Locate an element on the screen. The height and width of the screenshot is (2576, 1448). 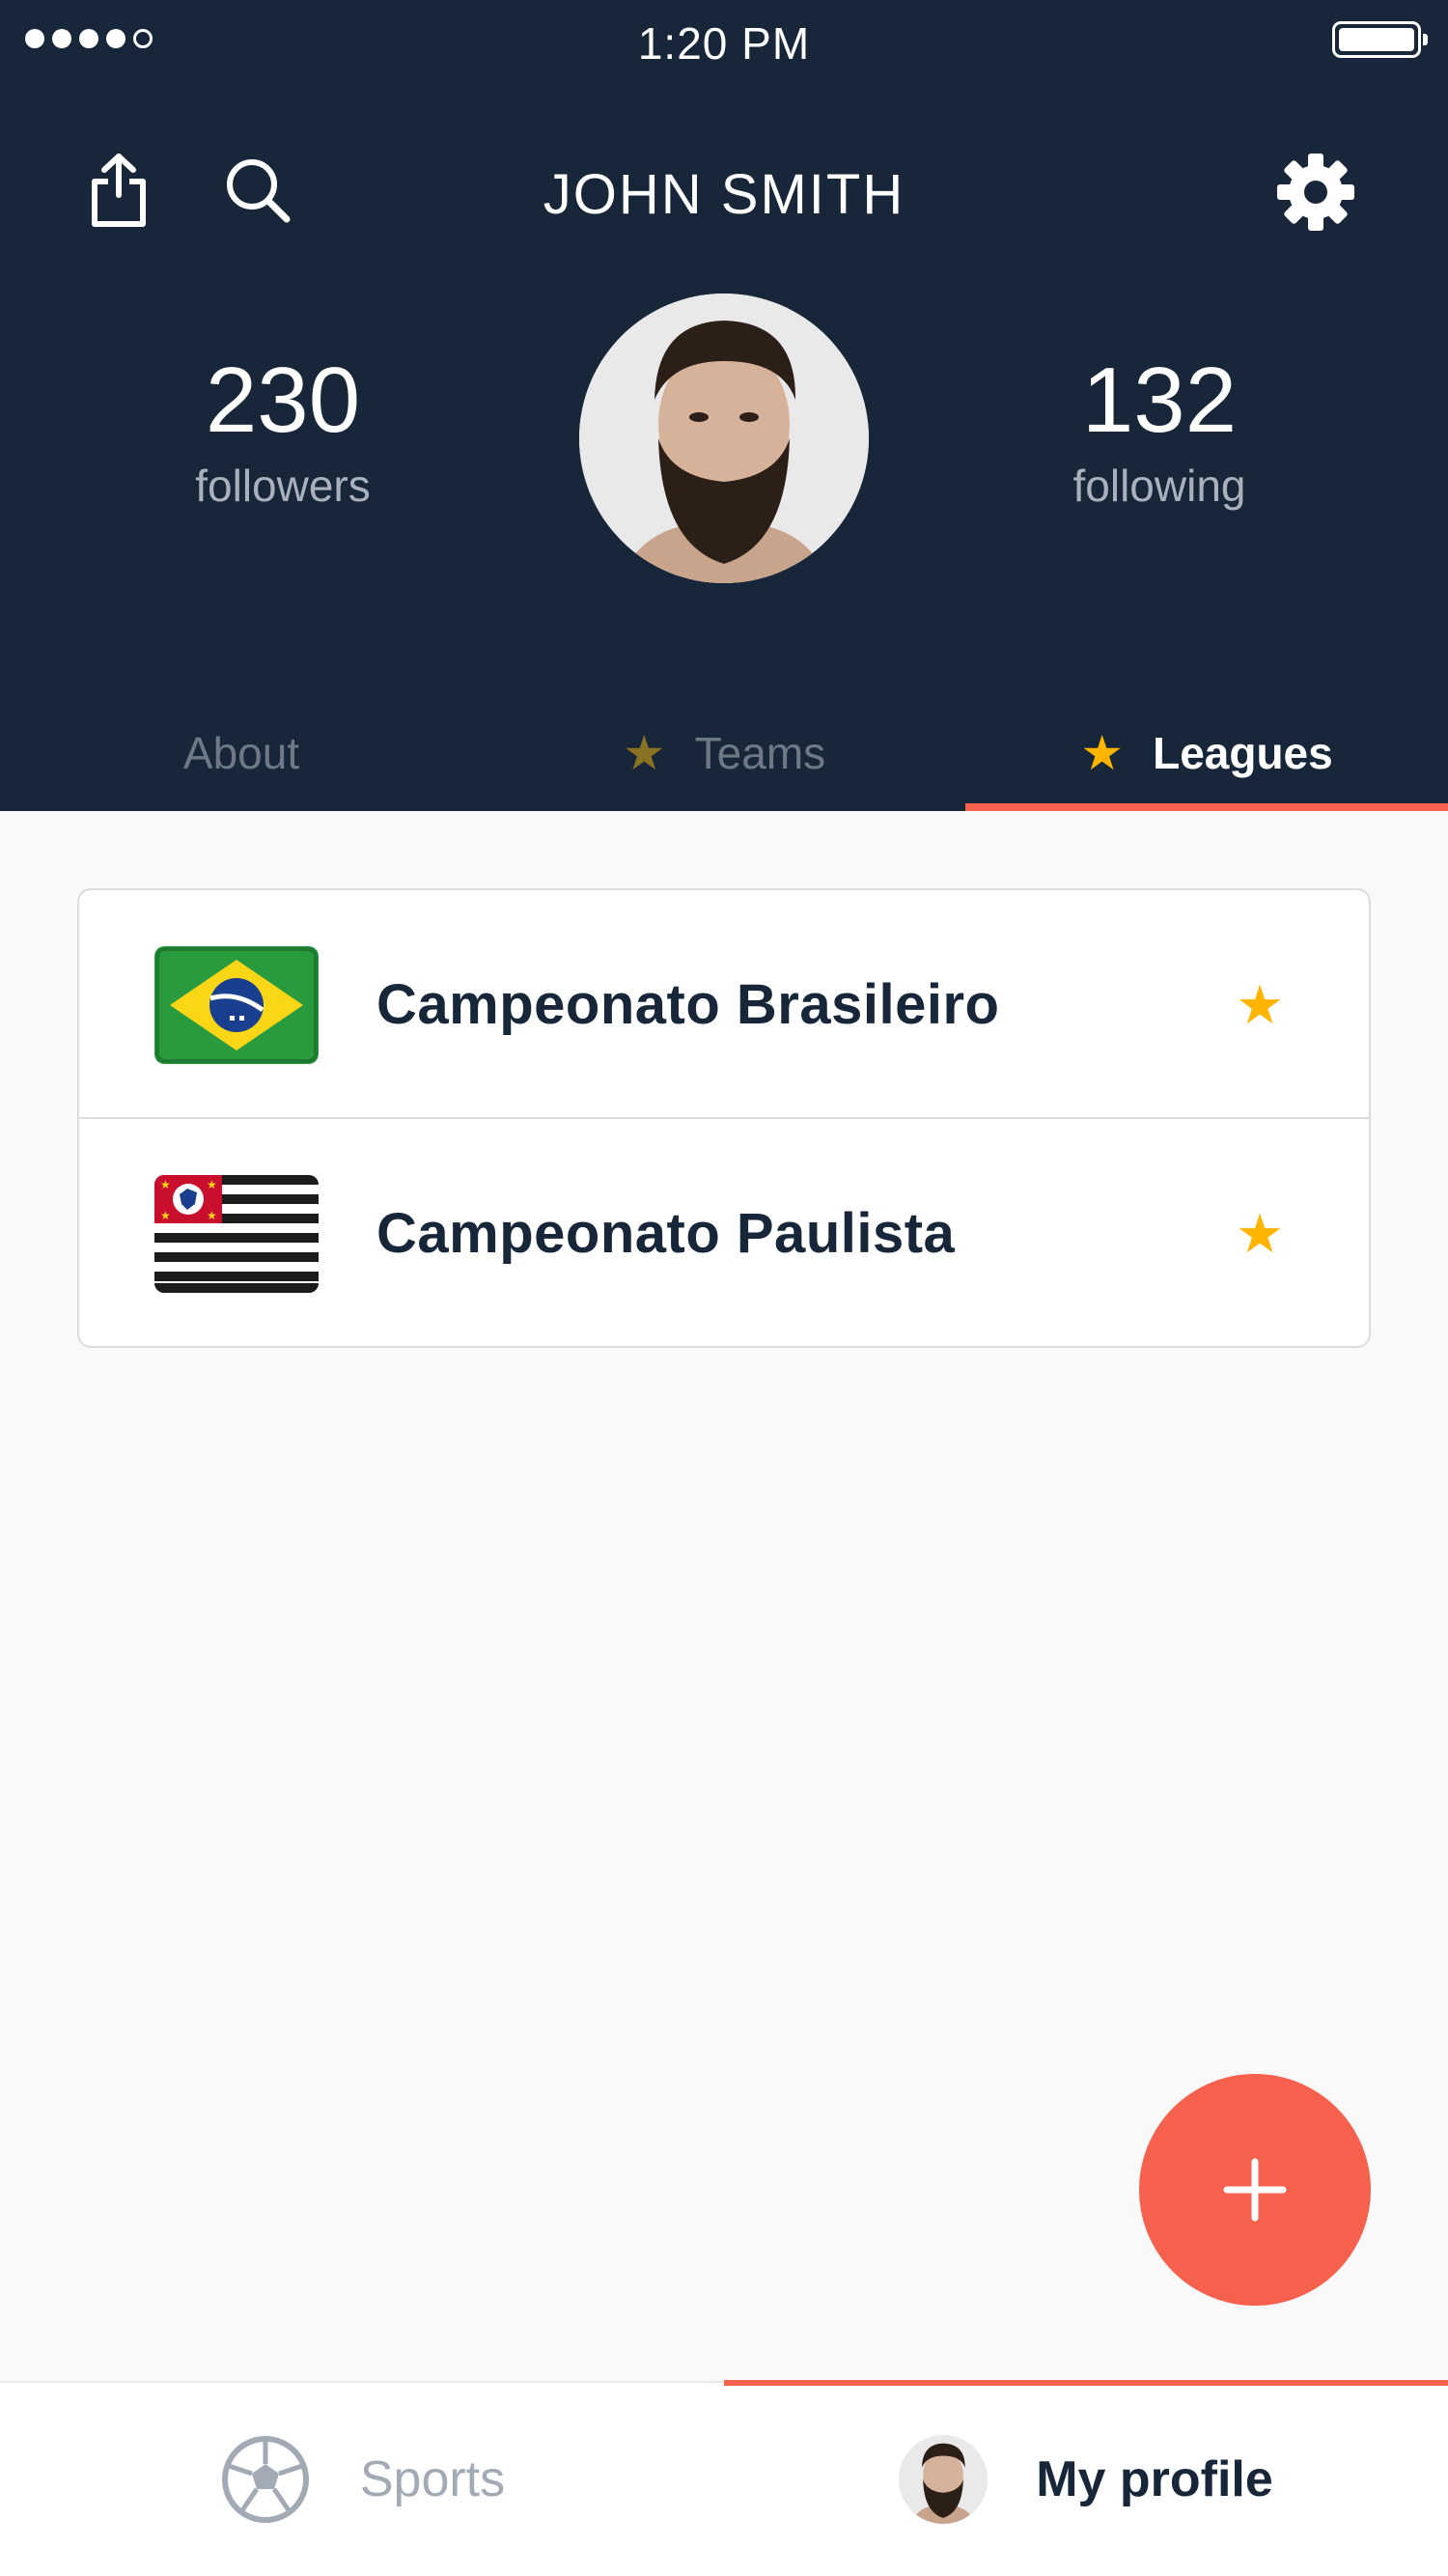
nav-label: Sports is located at coordinates (433, 2479).